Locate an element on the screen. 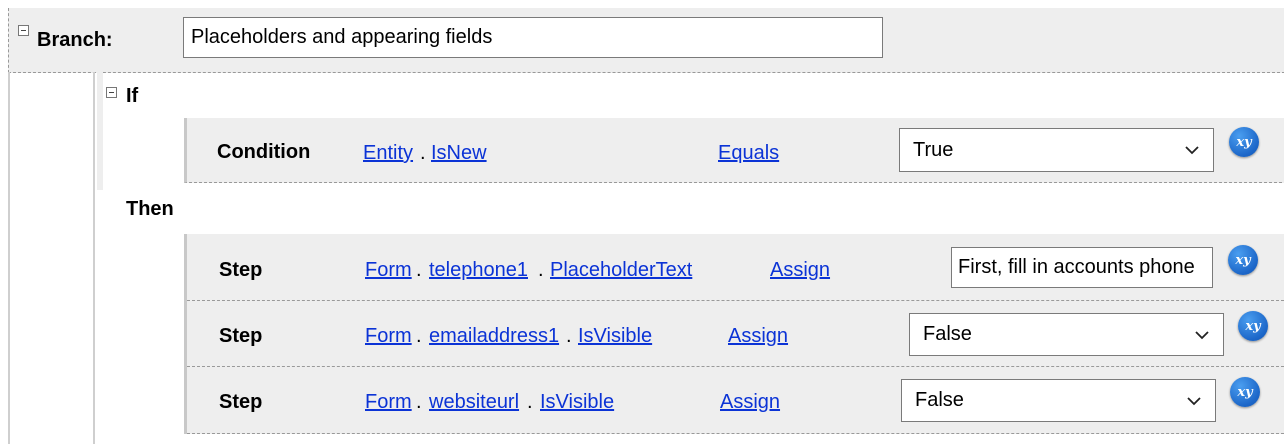 This screenshot has width=1284, height=444. step-value: First, fill in accounts phone is located at coordinates (1076, 267).